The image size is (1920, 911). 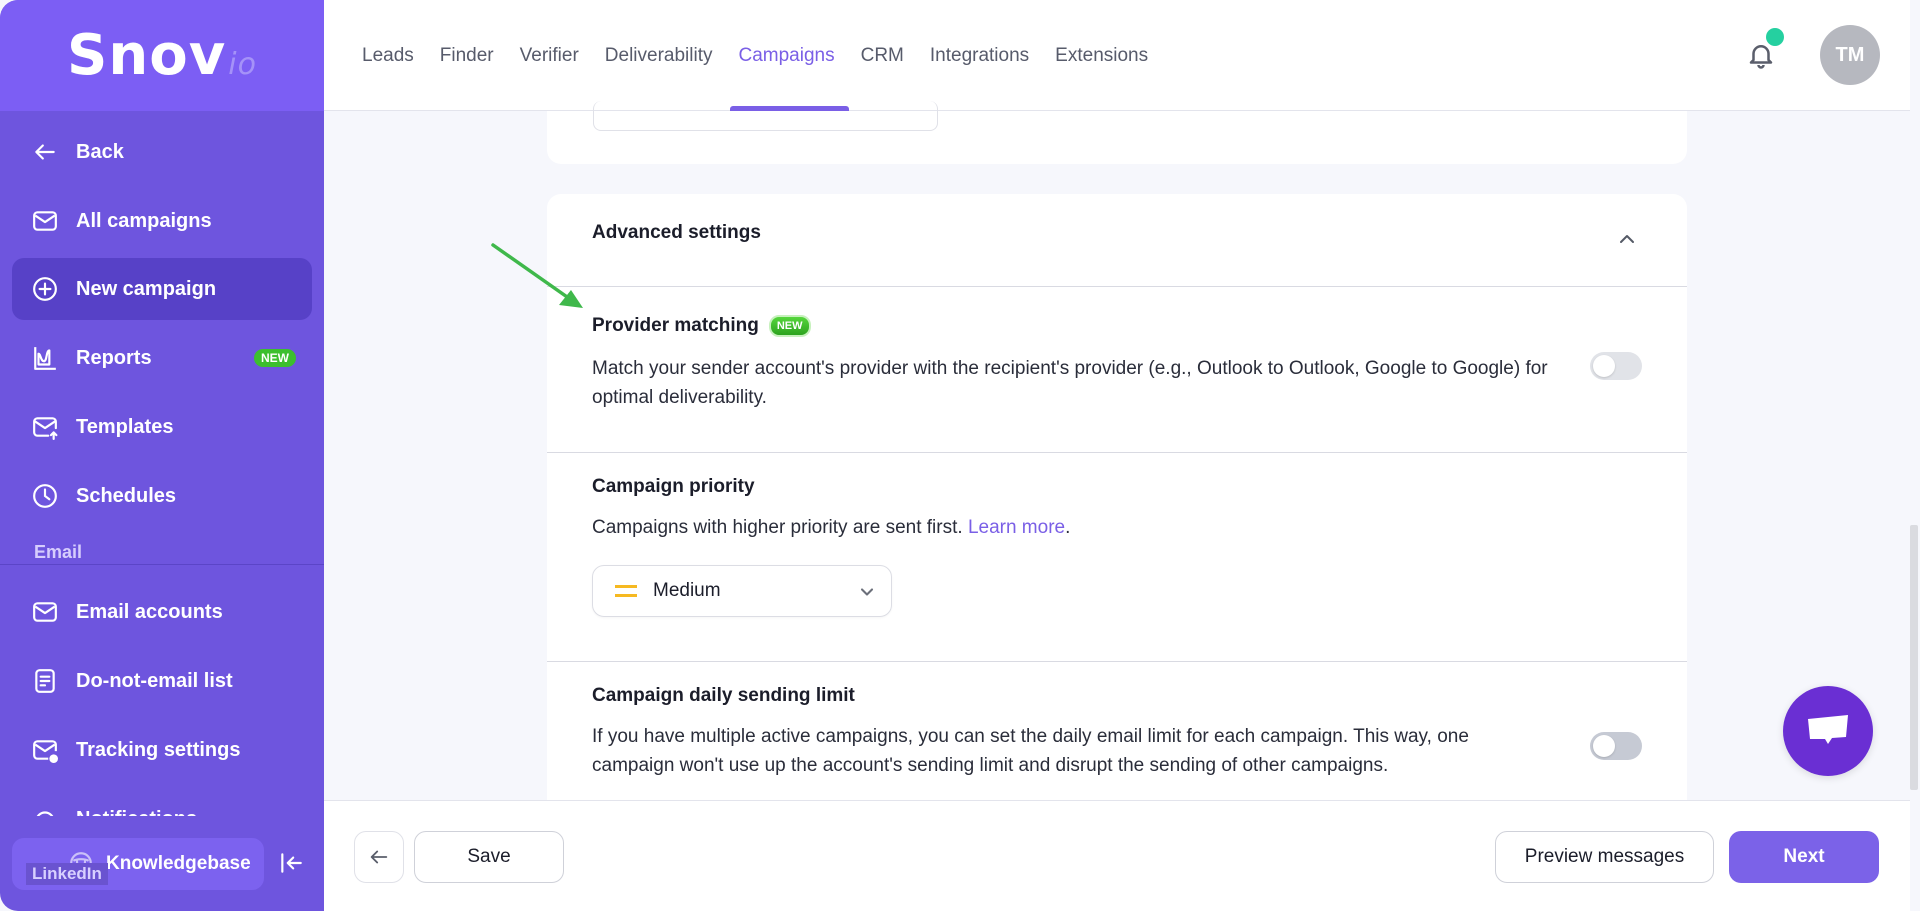 I want to click on sidebar-item-reports: Reports NEW, so click(x=162, y=358).